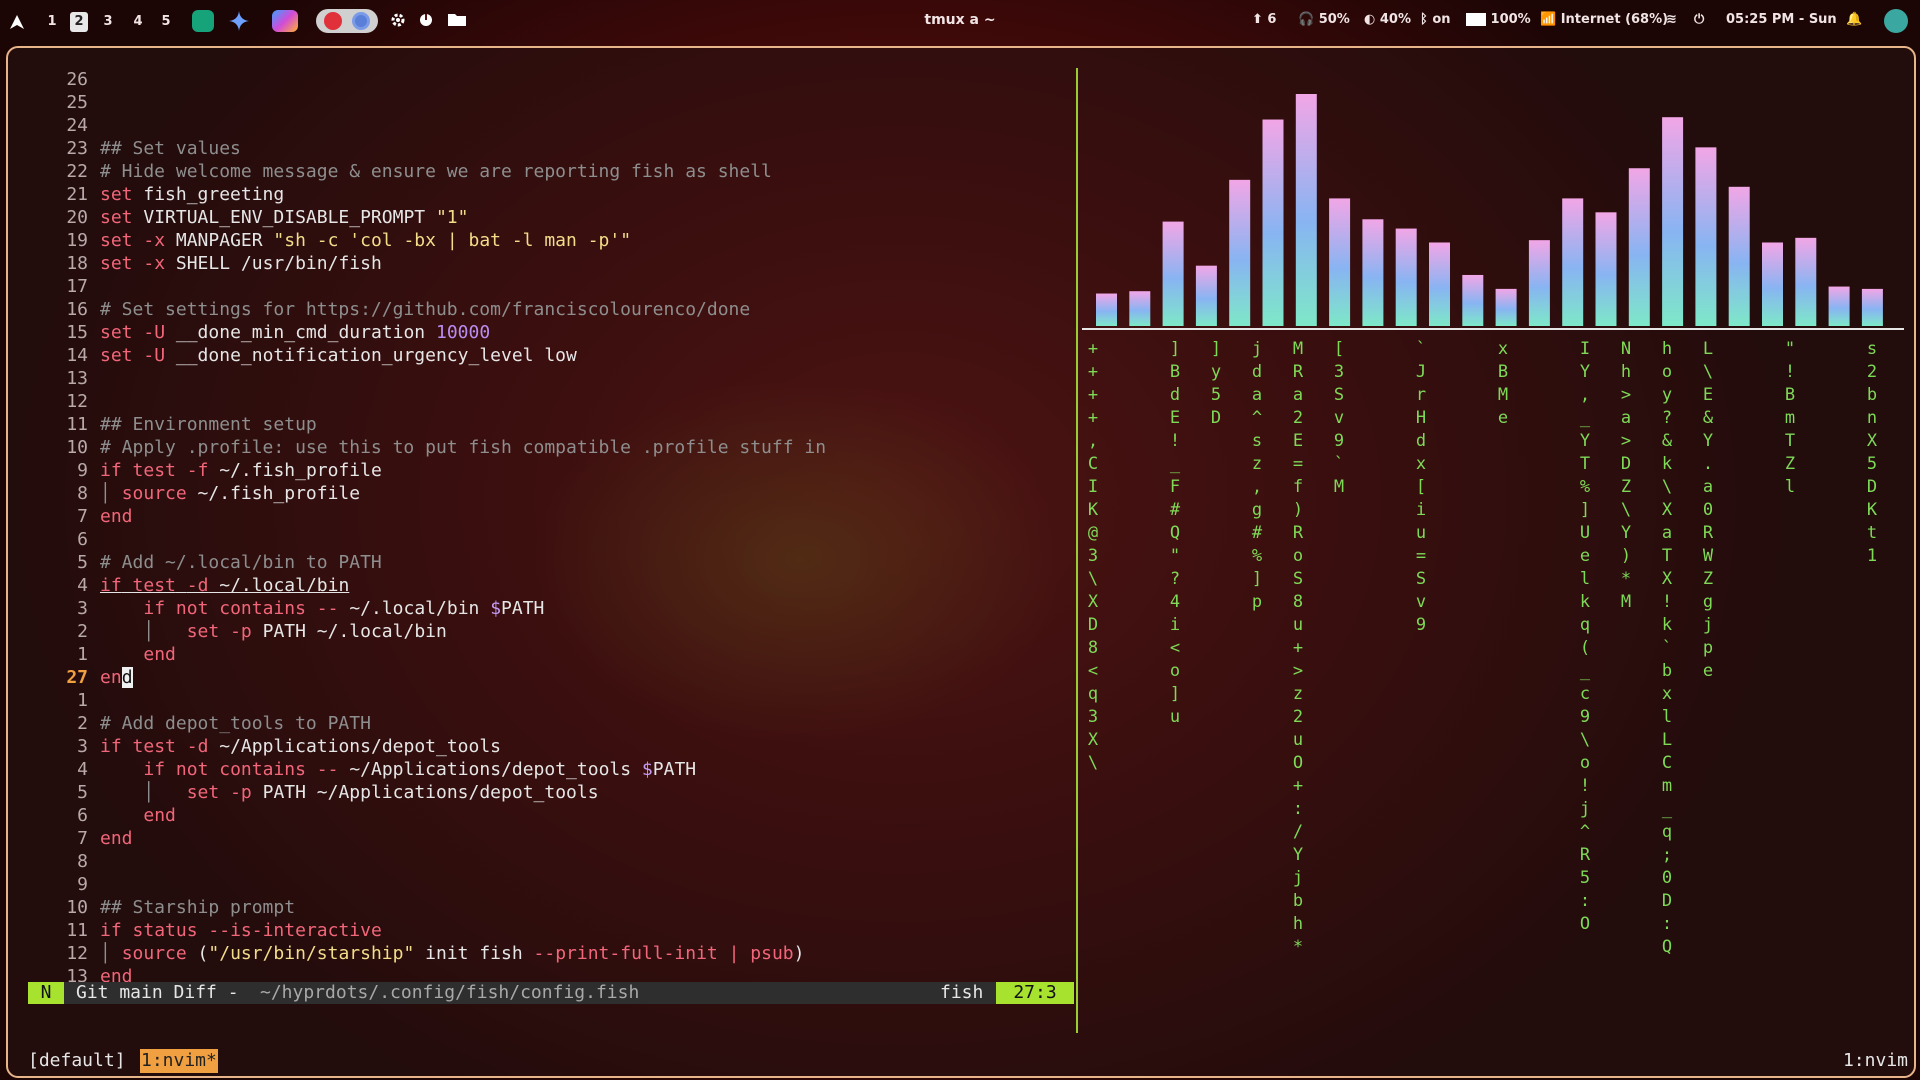 Image resolution: width=1920 pixels, height=1080 pixels. Describe the element at coordinates (239, 21) in the screenshot. I see `gemini-icon` at that location.